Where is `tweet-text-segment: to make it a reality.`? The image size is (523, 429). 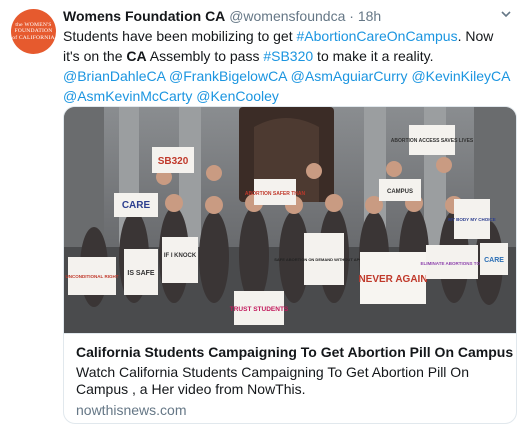 tweet-text-segment: to make it a reality. is located at coordinates (373, 56).